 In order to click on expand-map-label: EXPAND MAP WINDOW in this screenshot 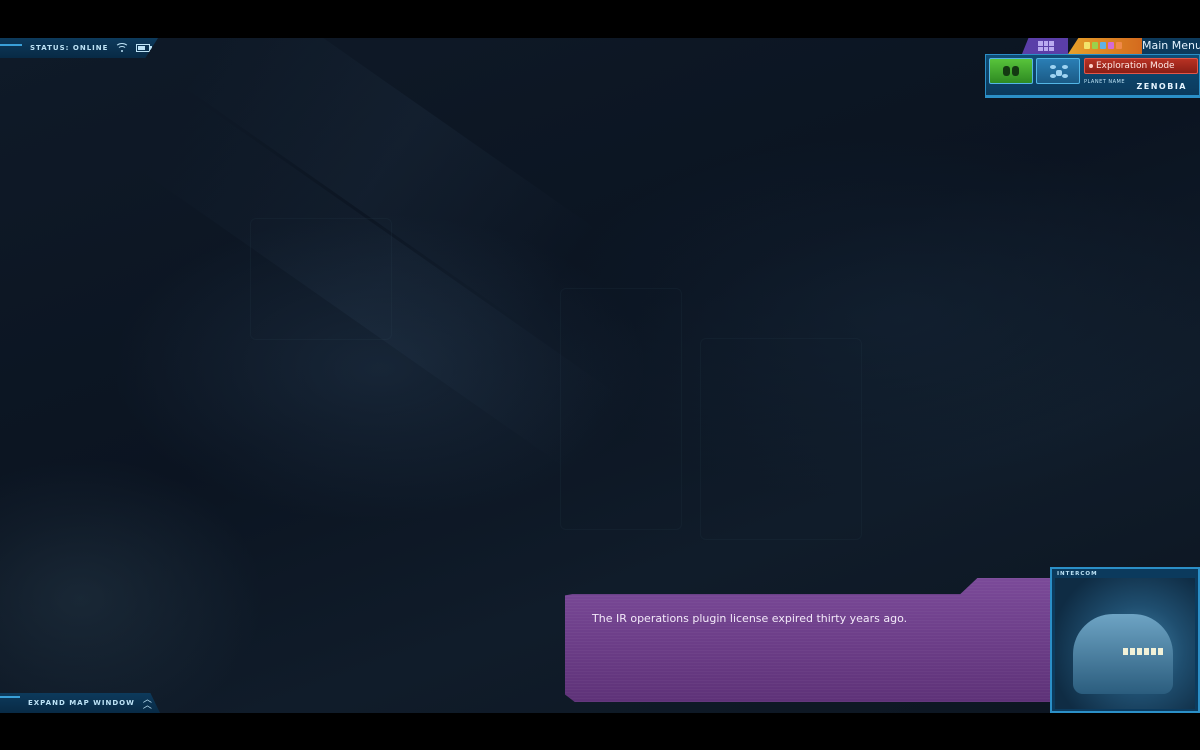, I will do `click(81, 703)`.